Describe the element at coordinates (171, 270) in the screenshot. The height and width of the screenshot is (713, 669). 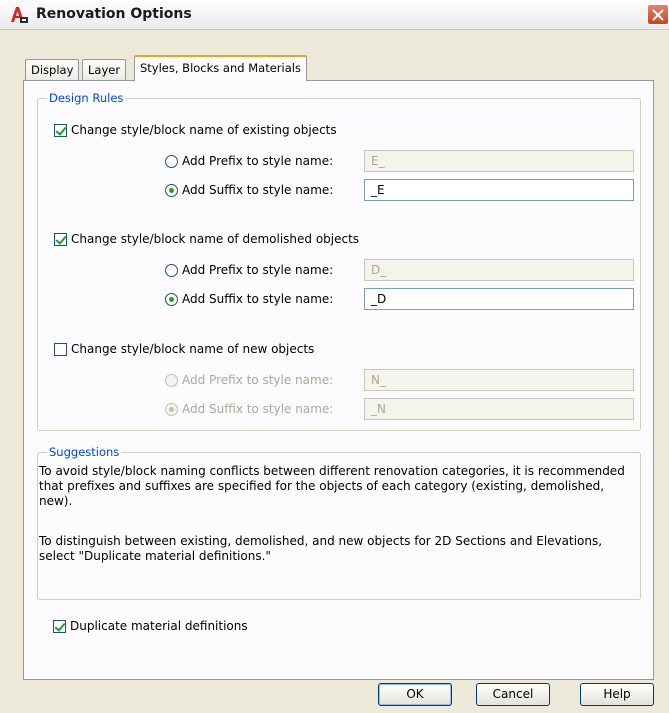
I see `demolished-prefix-radio` at that location.